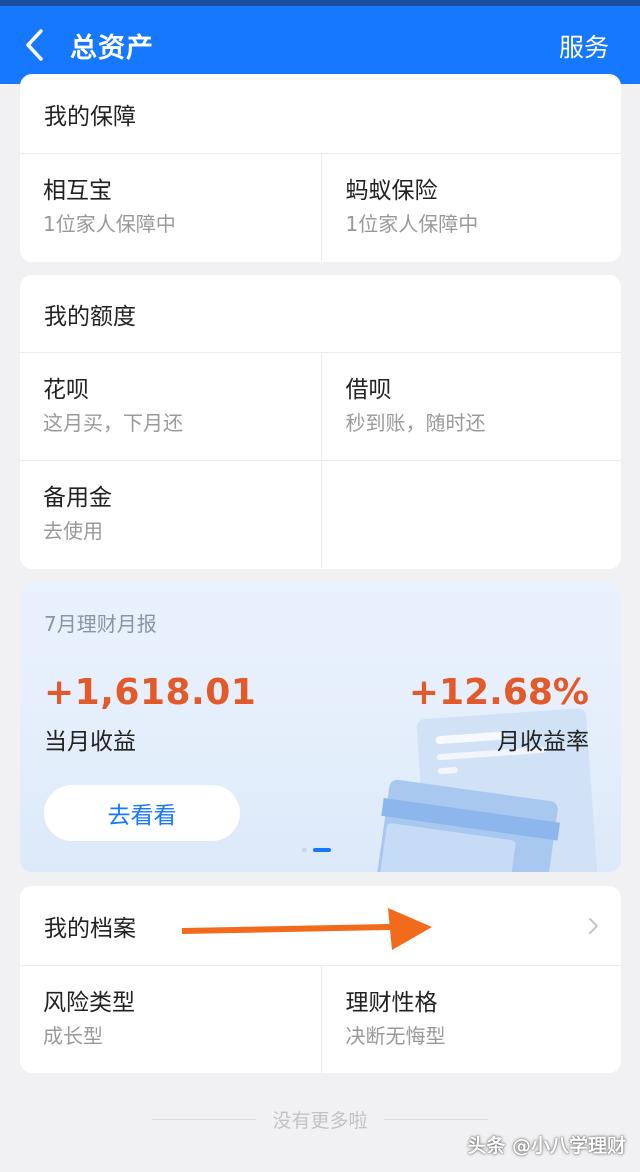 This screenshot has height=1172, width=640. I want to click on item-sub: 决断无悔型, so click(395, 1036).